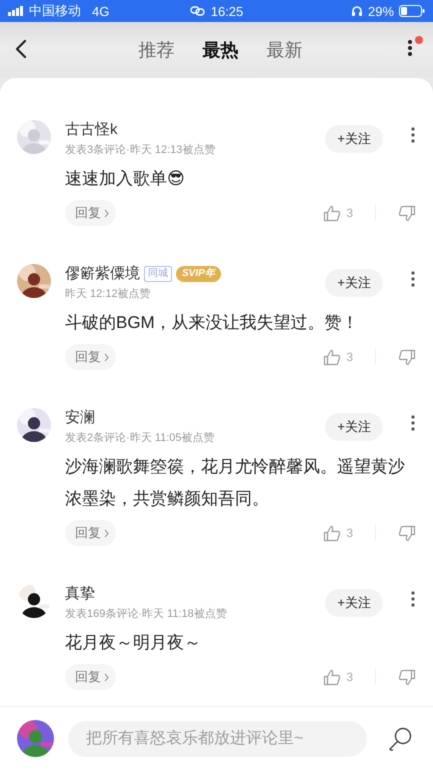 Image resolution: width=433 pixels, height=770 pixels. Describe the element at coordinates (285, 50) in the screenshot. I see `tab: 最新` at that location.